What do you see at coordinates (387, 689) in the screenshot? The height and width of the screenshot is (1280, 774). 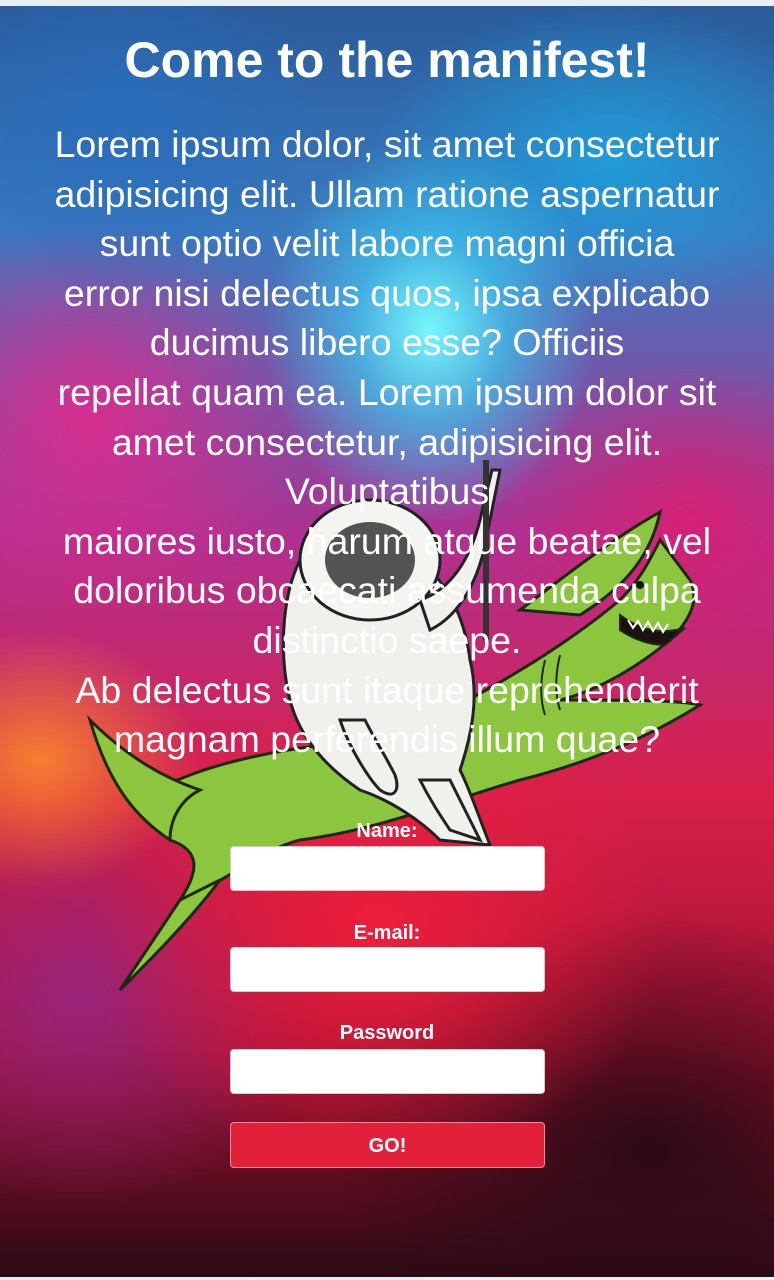 I see `intro-line: Ab delectus sunt itaque reprehenderit` at bounding box center [387, 689].